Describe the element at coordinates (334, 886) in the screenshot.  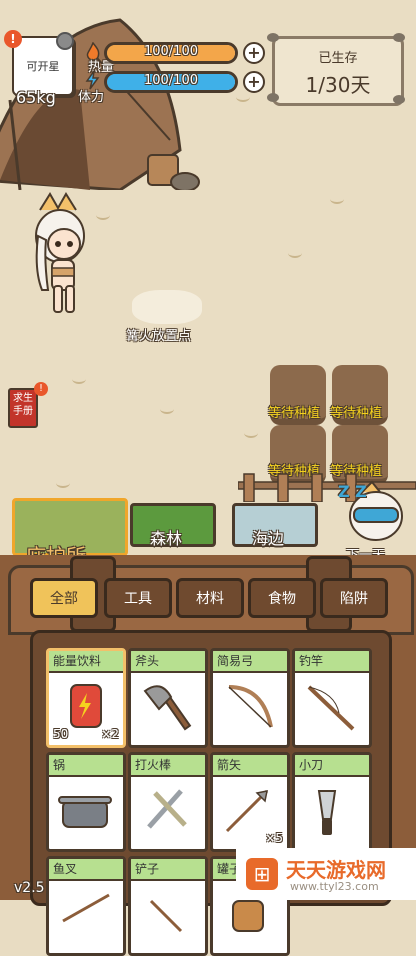
I see `watermark-url: www.ttyl23.com` at that location.